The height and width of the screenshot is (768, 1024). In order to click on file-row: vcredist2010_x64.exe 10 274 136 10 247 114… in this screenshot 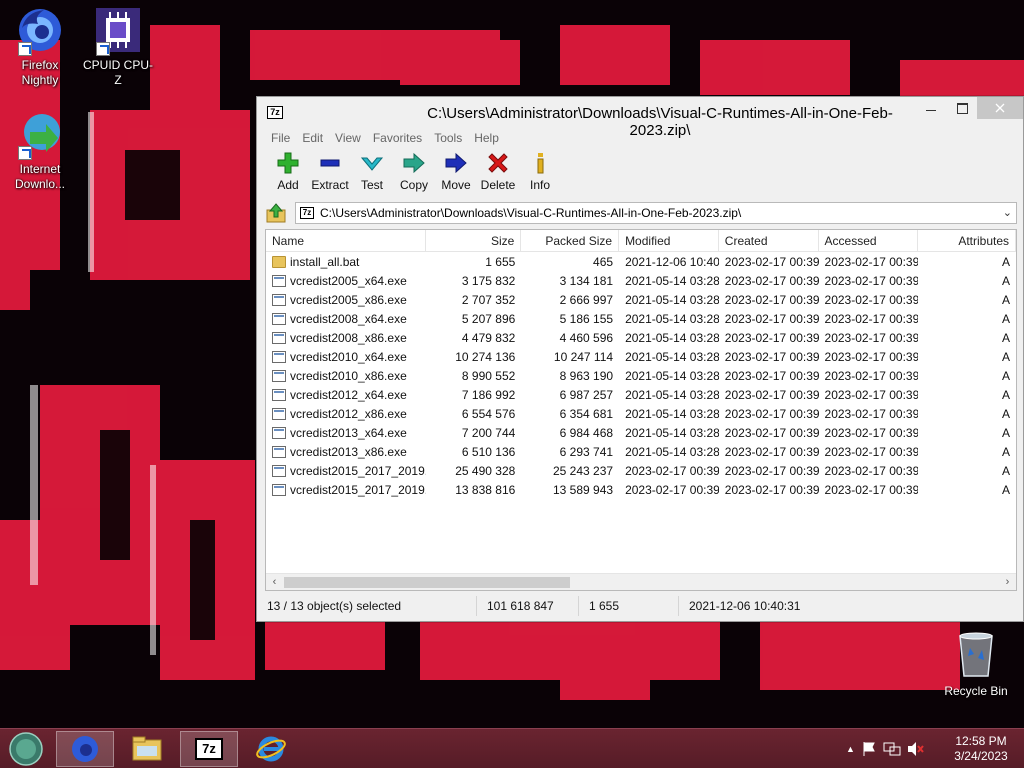, I will do `click(641, 356)`.